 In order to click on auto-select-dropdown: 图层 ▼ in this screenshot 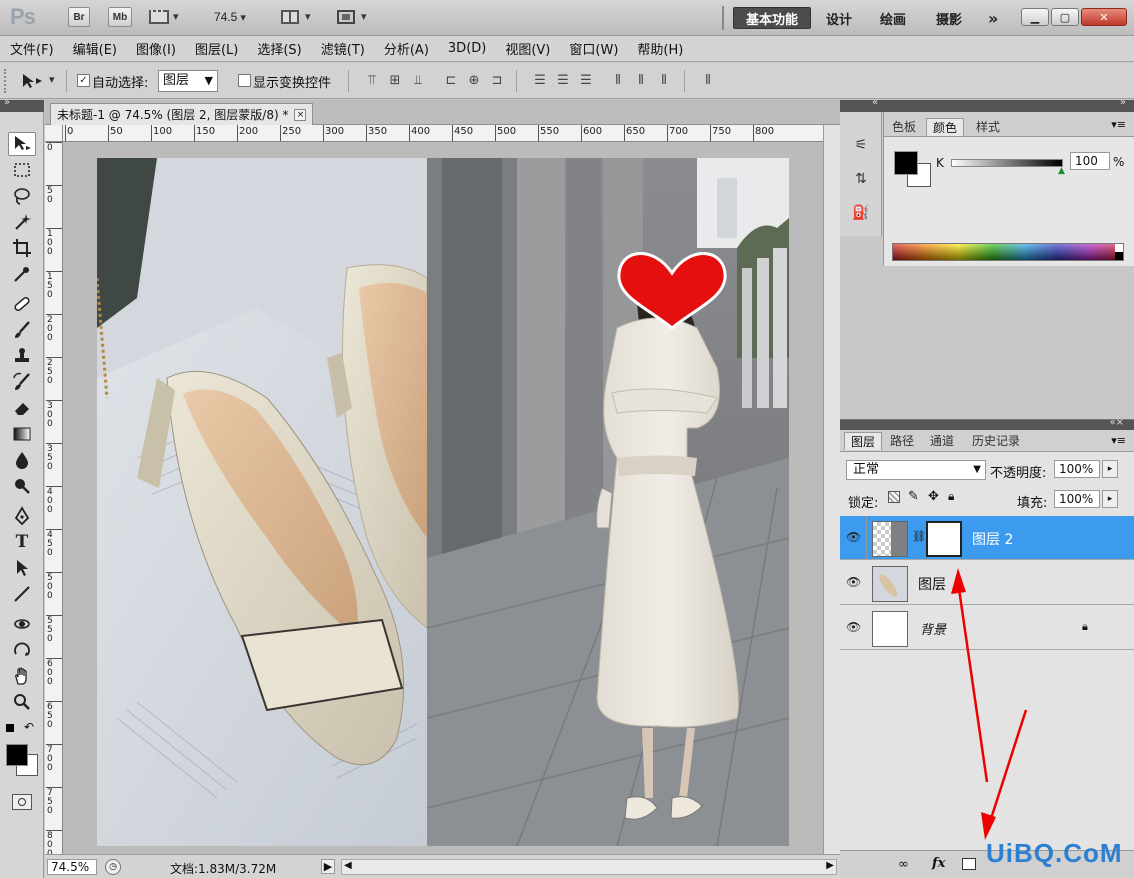, I will do `click(188, 81)`.